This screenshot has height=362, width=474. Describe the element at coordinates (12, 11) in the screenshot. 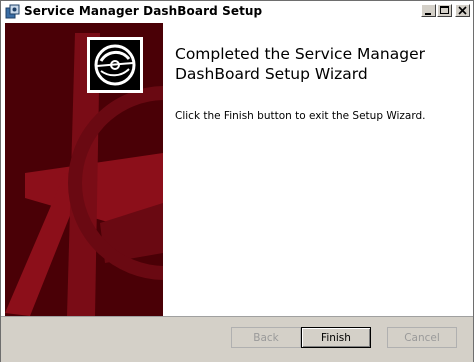

I see `setup-icon` at that location.